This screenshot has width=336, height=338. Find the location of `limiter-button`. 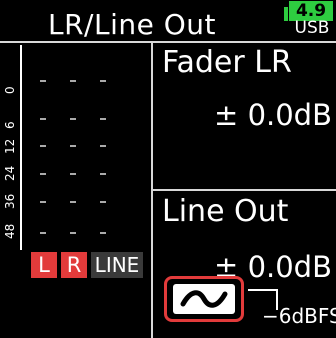

limiter-button is located at coordinates (204, 299).